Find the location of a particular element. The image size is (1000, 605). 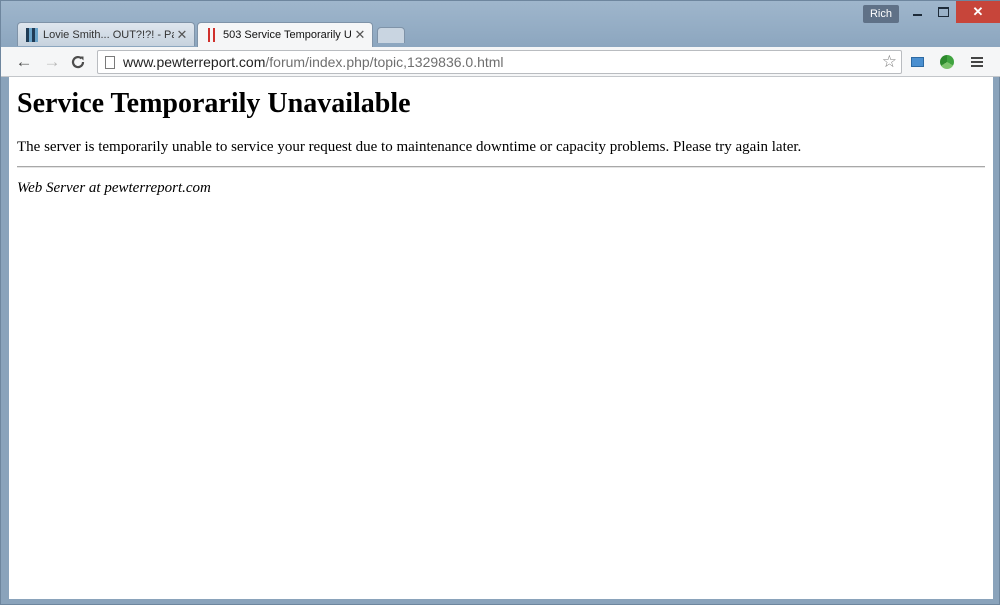

profile-badge: Rich is located at coordinates (881, 14).